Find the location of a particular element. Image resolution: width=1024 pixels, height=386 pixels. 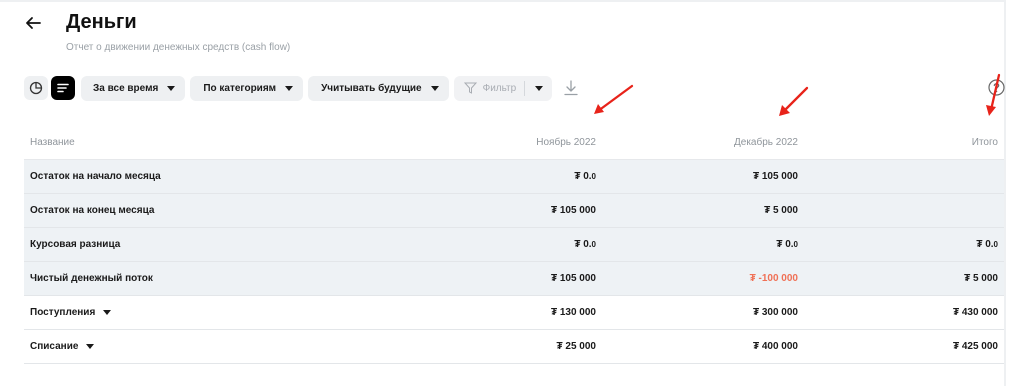

column-header-nov: Ноябрь 2022 is located at coordinates (566, 142).